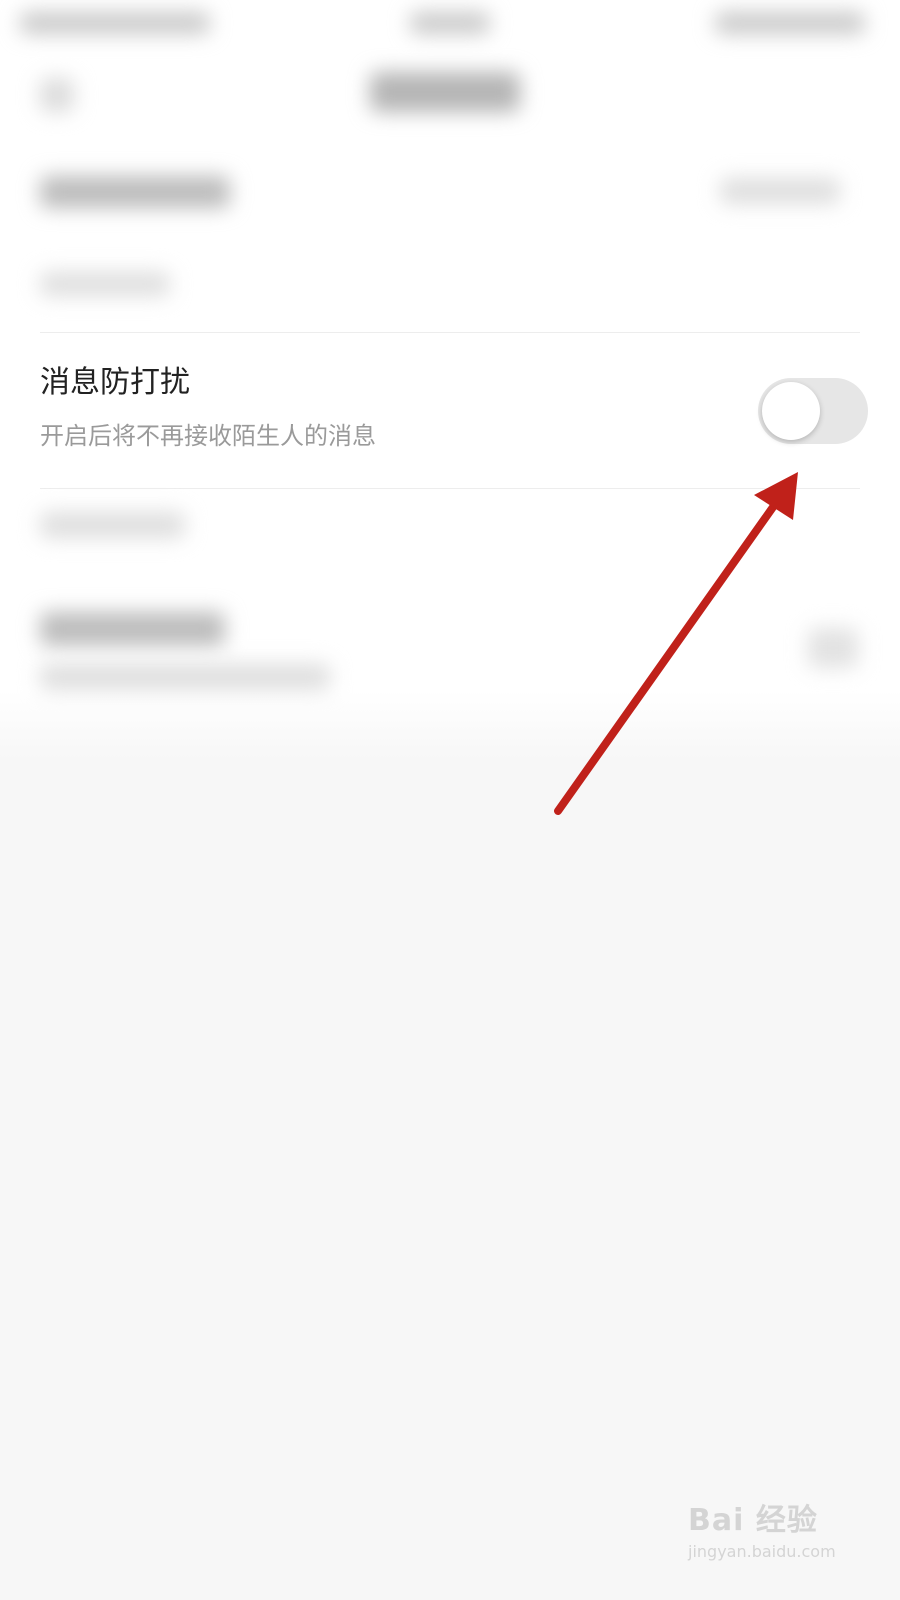  I want to click on back-button-blurred, so click(57, 95).